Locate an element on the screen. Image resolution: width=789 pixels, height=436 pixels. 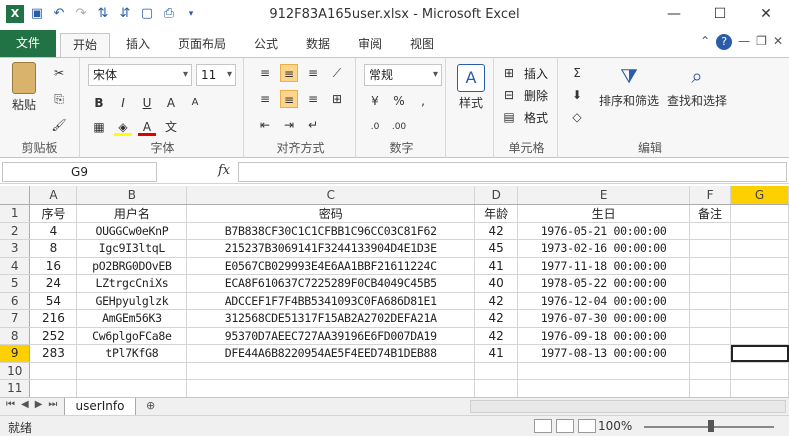
cell-c2: B7B838CF30C1C1CFBB1C96CC03C81F62 is located at coordinates (331, 231).